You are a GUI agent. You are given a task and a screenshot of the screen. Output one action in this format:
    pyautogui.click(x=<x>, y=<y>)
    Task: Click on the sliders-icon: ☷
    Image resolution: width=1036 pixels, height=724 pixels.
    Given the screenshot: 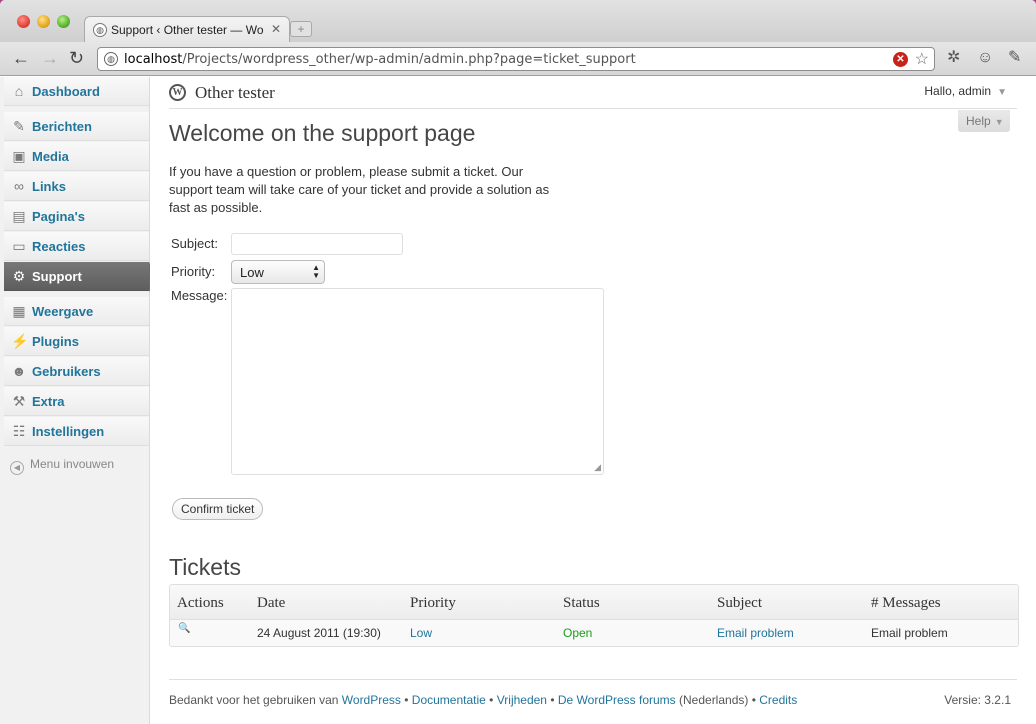 What is the action you would take?
    pyautogui.click(x=19, y=431)
    